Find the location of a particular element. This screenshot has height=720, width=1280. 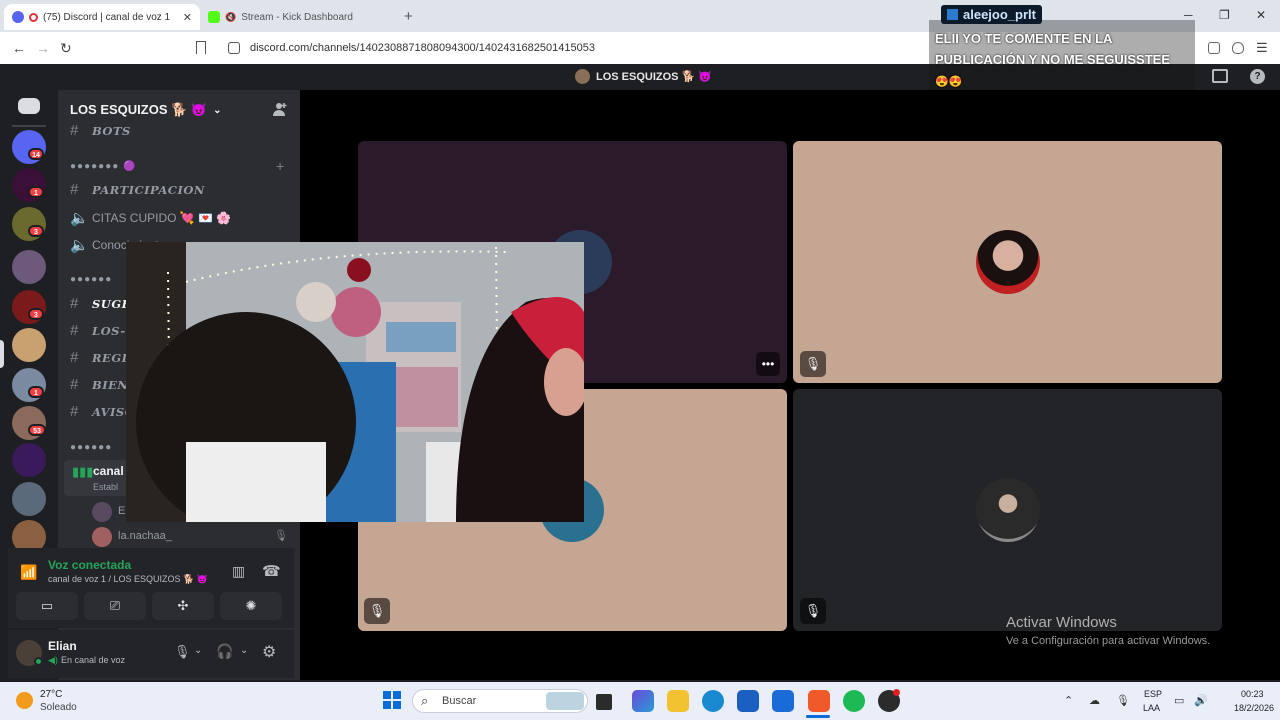

volume-icon: 🔊 is located at coordinates (1201, 700).